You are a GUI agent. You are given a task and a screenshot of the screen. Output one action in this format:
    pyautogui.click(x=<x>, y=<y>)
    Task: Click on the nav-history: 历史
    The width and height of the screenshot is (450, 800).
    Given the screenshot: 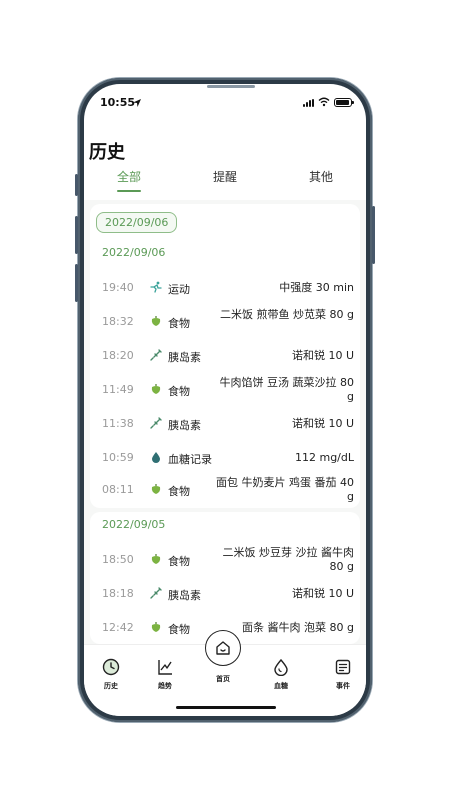 What is the action you would take?
    pyautogui.click(x=111, y=674)
    